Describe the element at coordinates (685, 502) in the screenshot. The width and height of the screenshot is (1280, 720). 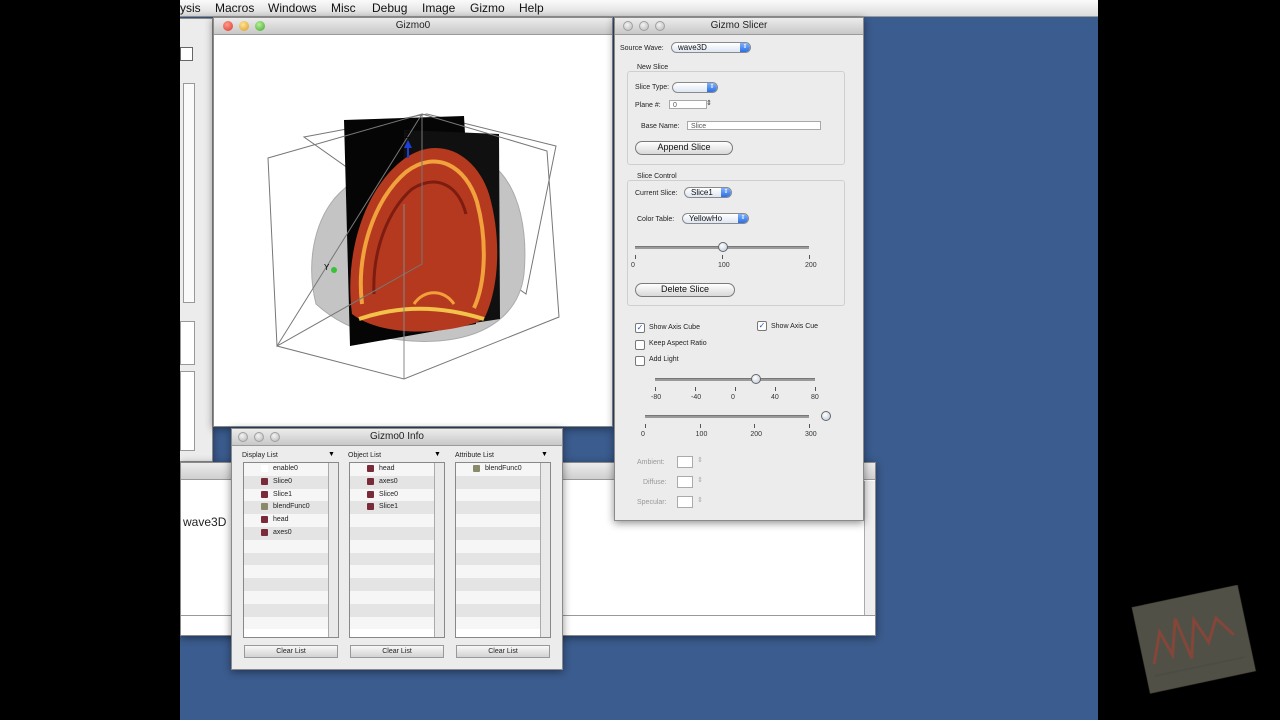
I see `specular-color-well` at that location.